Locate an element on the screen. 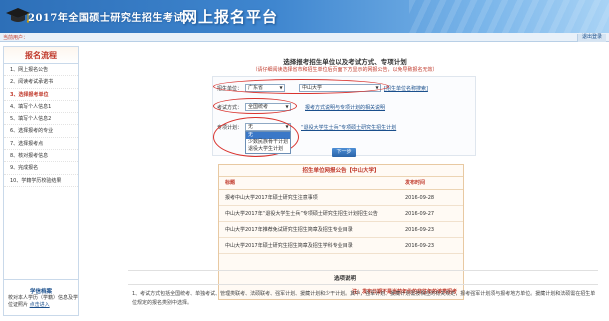  sidebar-step-5: 5、填写个人信息2 is located at coordinates (41, 119).